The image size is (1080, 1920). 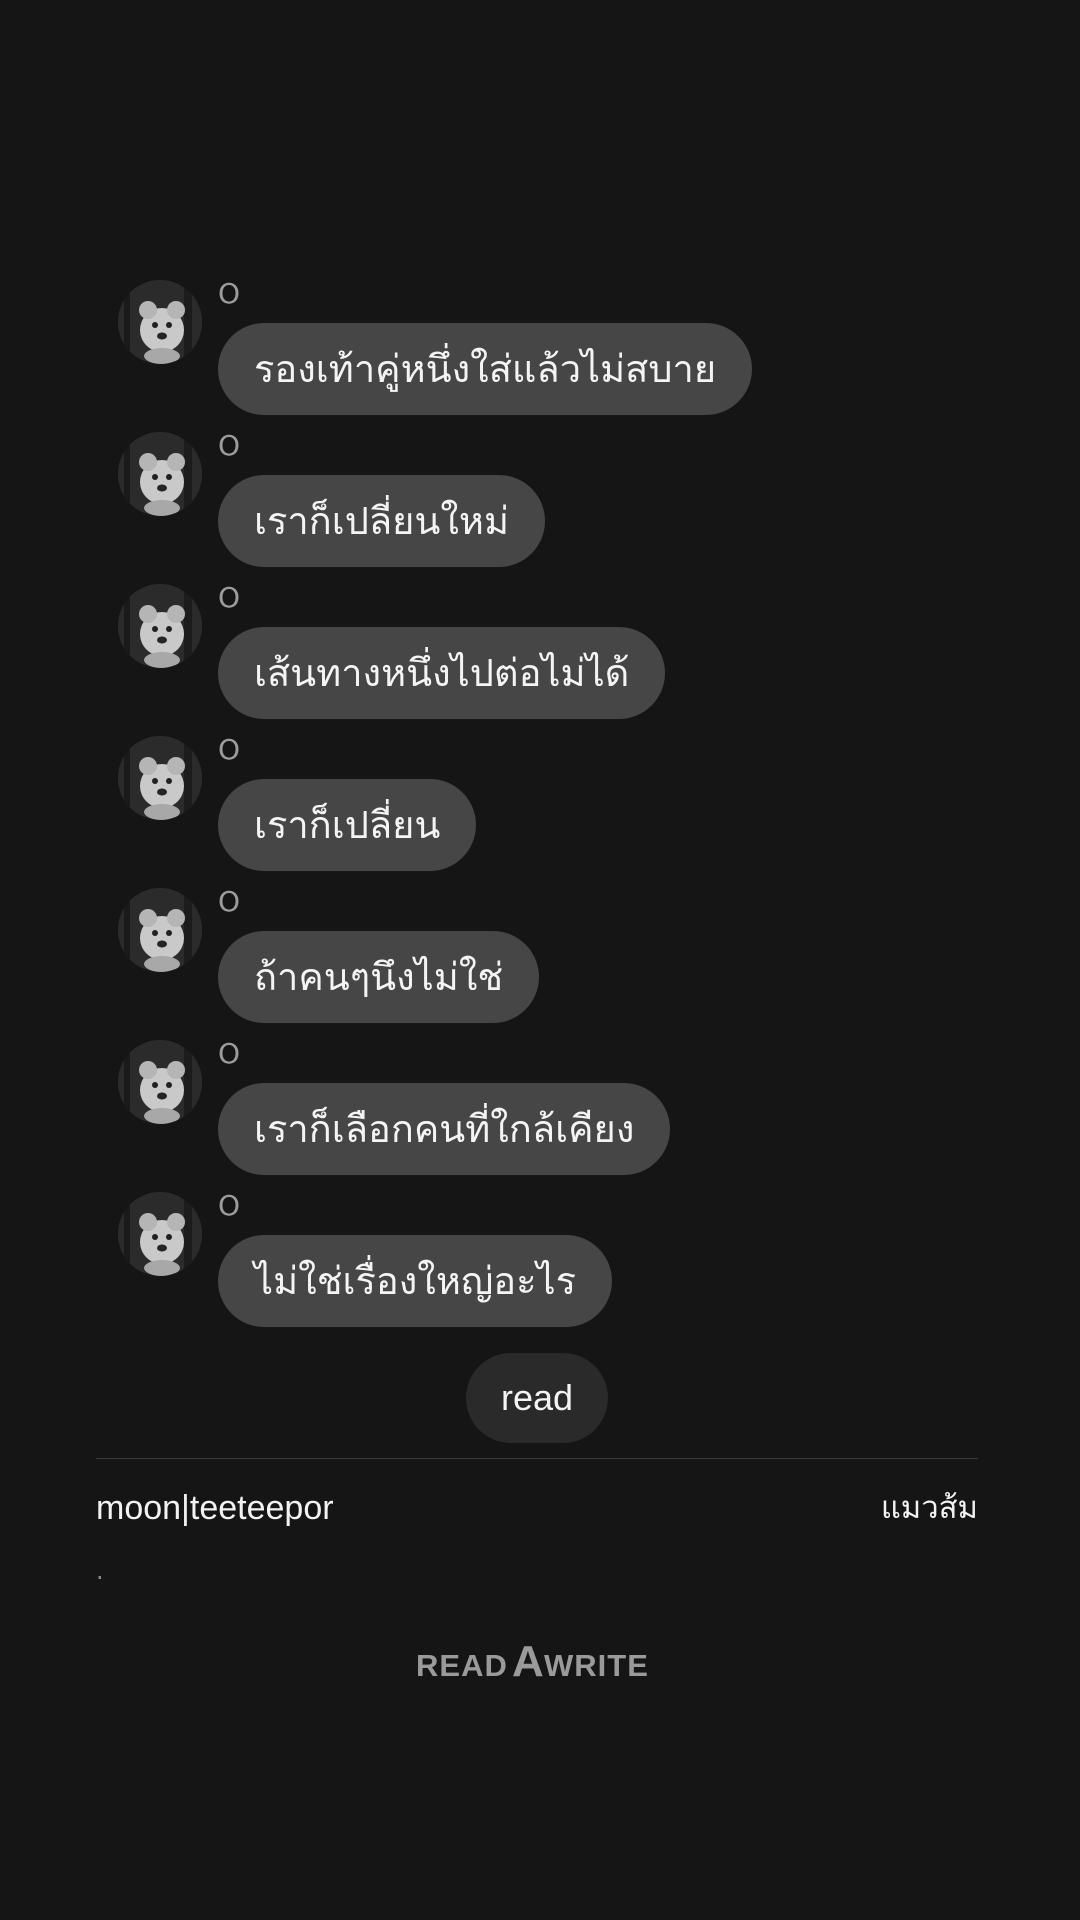 What do you see at coordinates (462, 1665) in the screenshot?
I see `logo-read-text: READ` at bounding box center [462, 1665].